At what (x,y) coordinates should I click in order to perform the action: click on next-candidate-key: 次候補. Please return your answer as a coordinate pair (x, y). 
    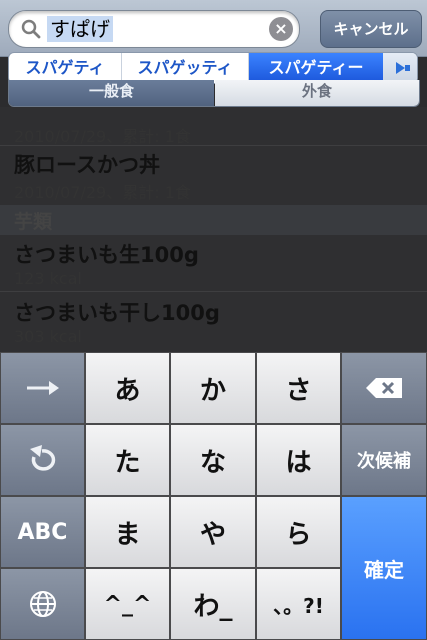
    Looking at the image, I should click on (384, 460).